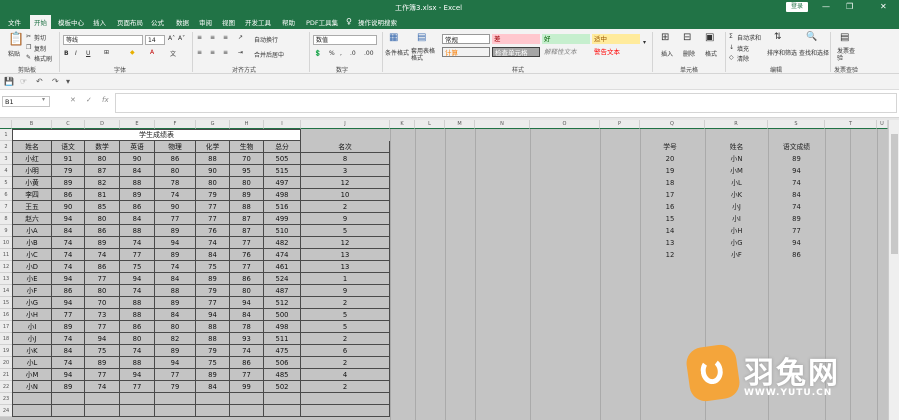 This screenshot has height=420, width=899. What do you see at coordinates (102, 207) in the screenshot?
I see `table-cell: 85` at bounding box center [102, 207].